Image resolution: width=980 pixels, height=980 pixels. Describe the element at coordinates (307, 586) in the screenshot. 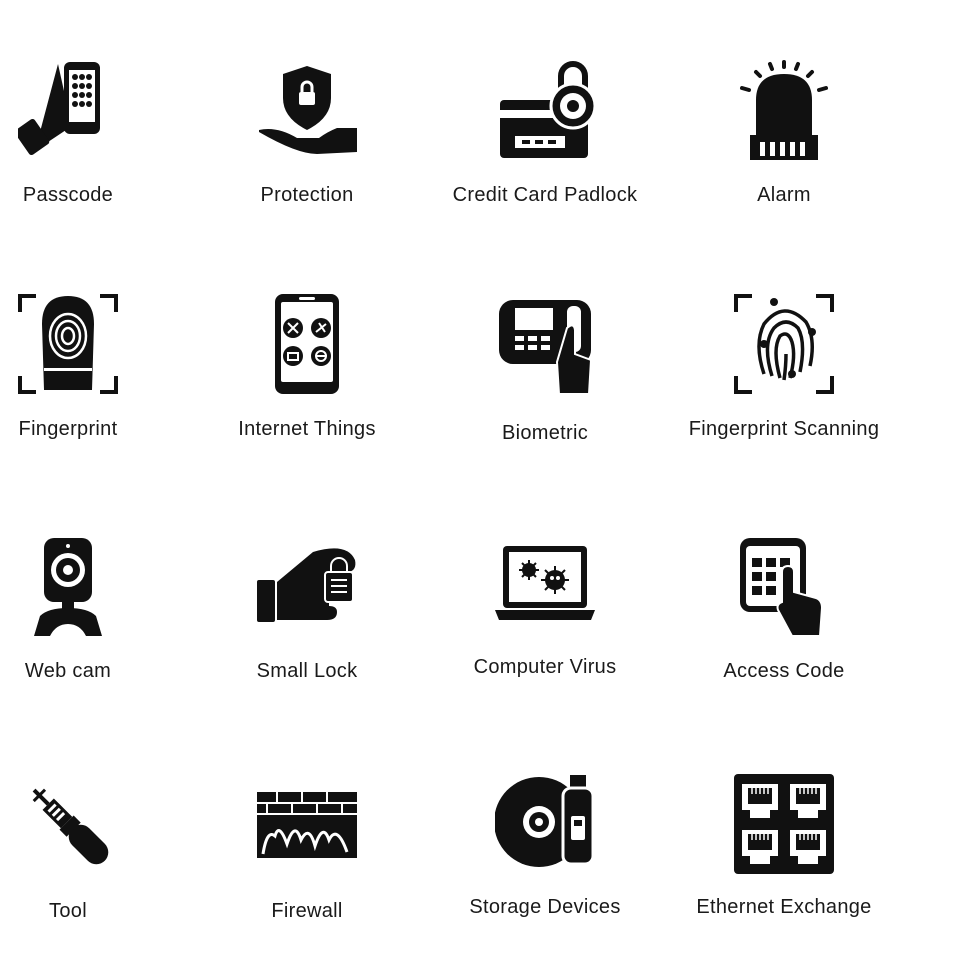

I see `hand-lock-icon` at that location.